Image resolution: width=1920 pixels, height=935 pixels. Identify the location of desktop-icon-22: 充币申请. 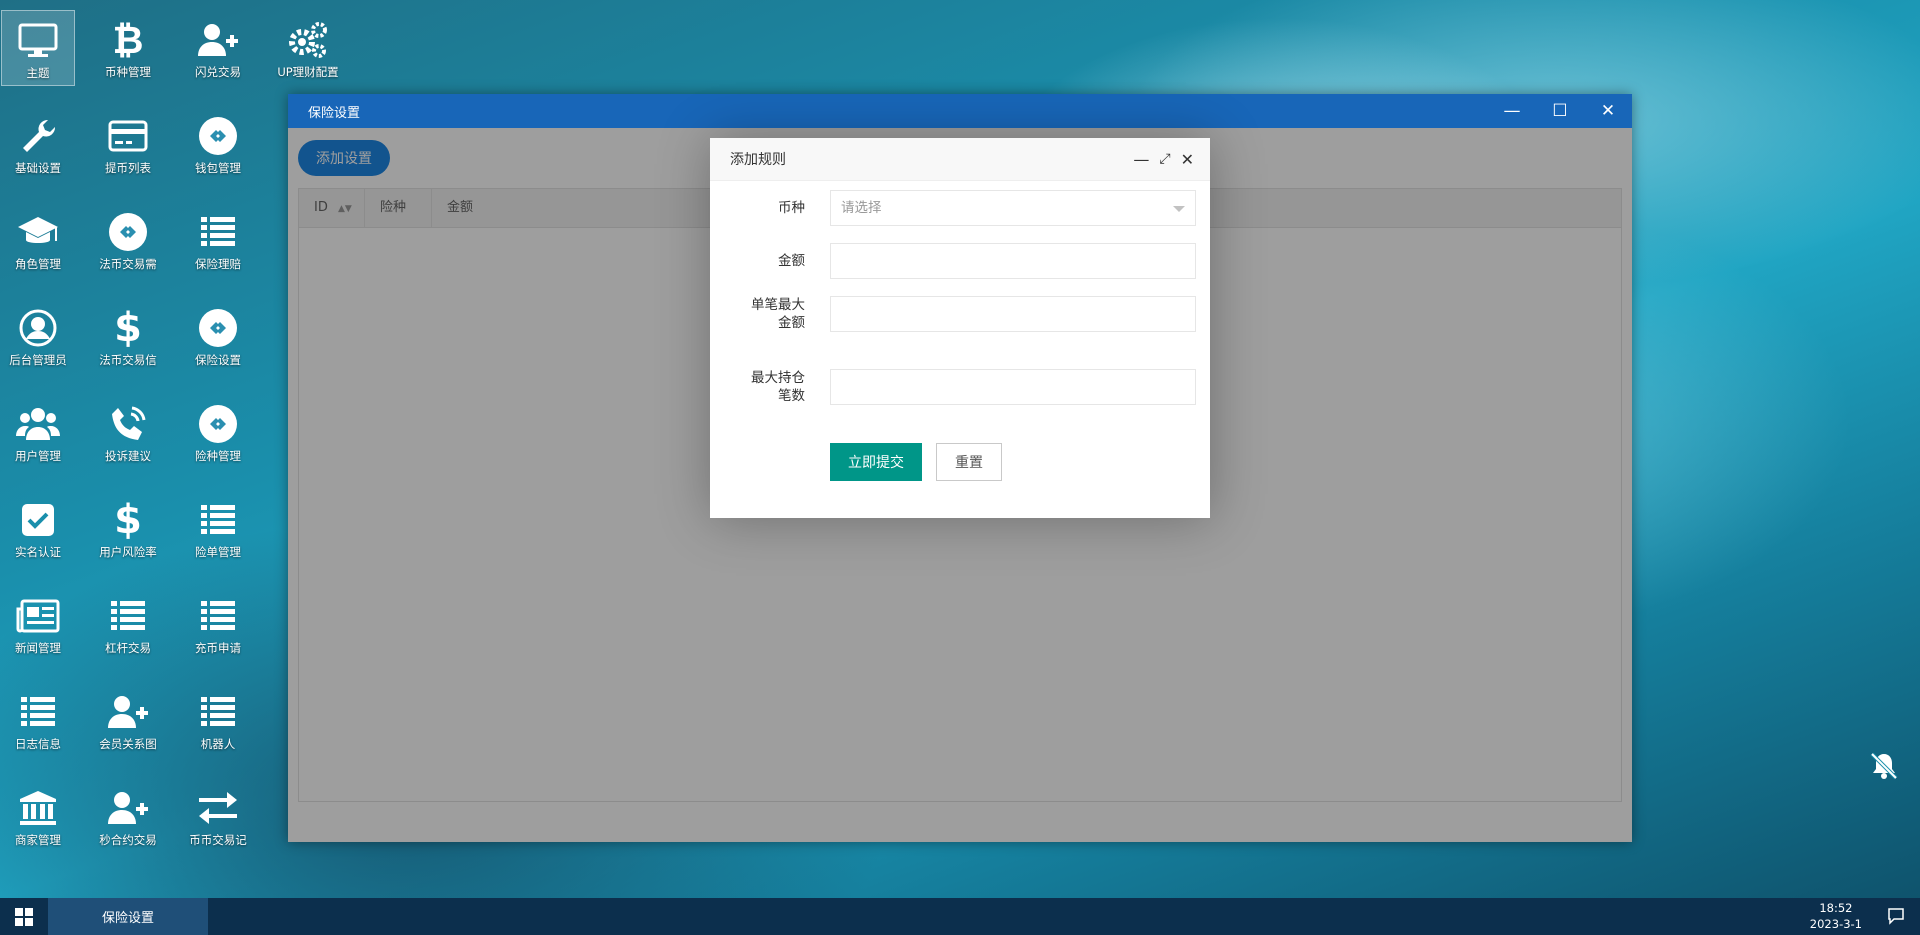
(218, 624).